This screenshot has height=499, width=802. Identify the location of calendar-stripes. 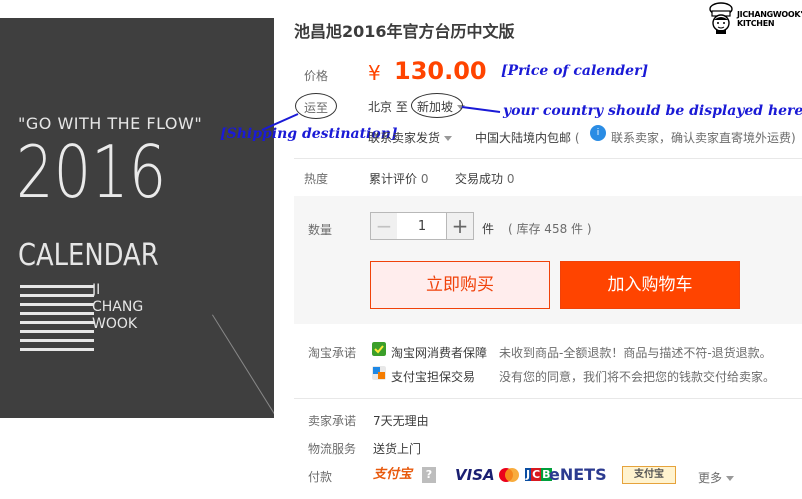
(57, 321).